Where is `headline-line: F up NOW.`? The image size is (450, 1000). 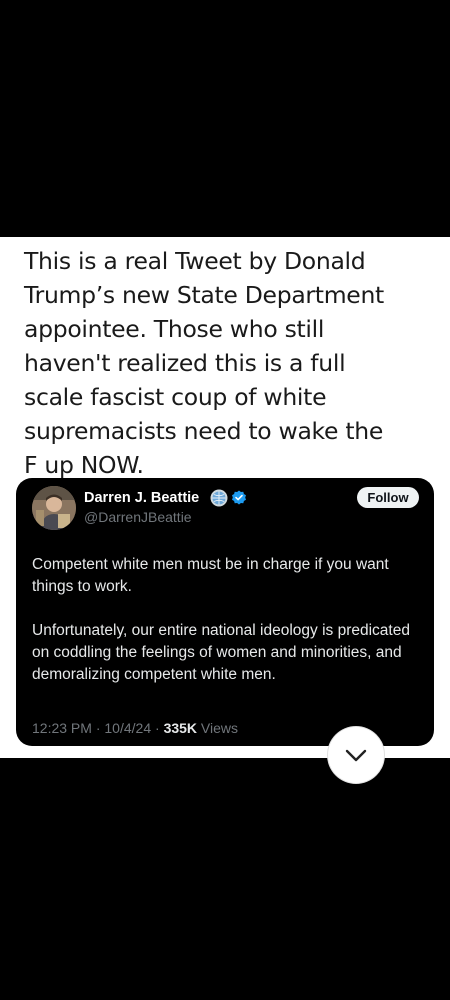 headline-line: F up NOW. is located at coordinates (84, 465).